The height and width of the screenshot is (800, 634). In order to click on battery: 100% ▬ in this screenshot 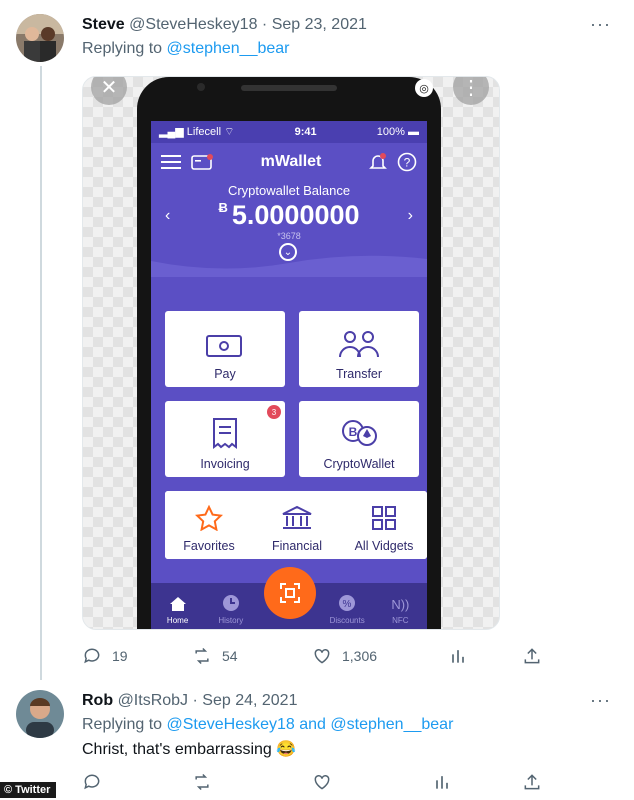, I will do `click(397, 132)`.